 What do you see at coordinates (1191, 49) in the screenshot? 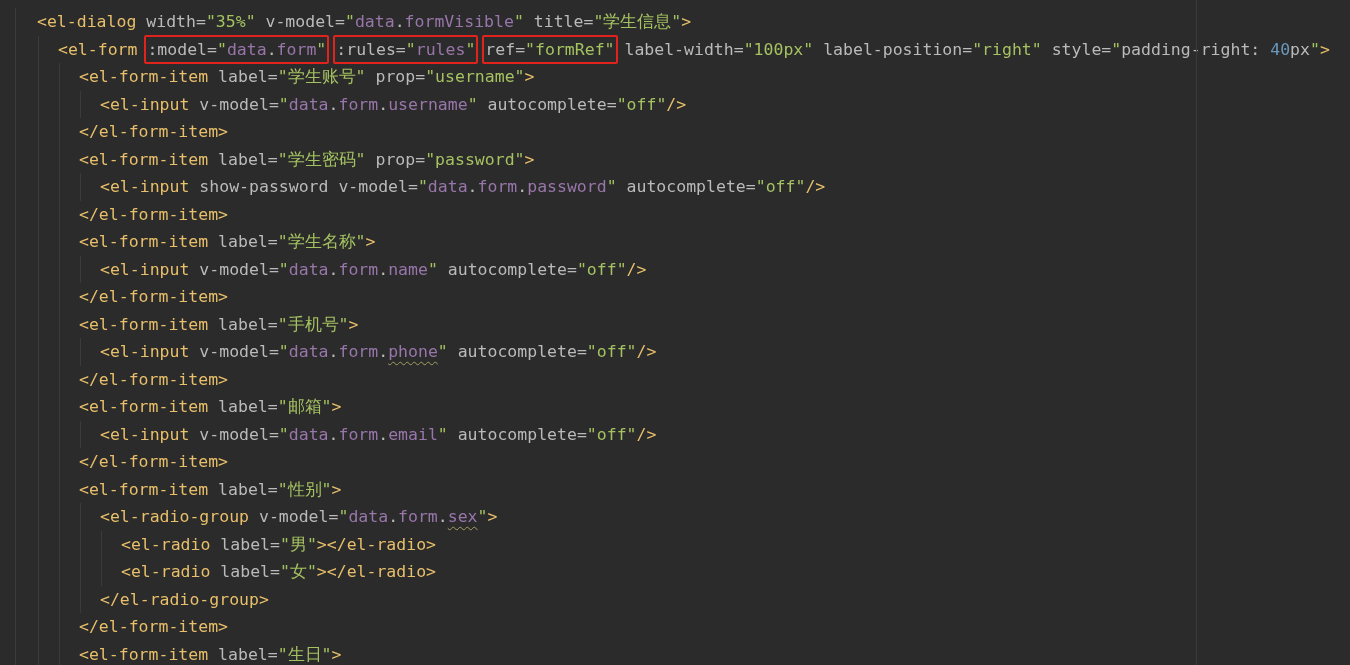
I see `code-token: padding-right:` at bounding box center [1191, 49].